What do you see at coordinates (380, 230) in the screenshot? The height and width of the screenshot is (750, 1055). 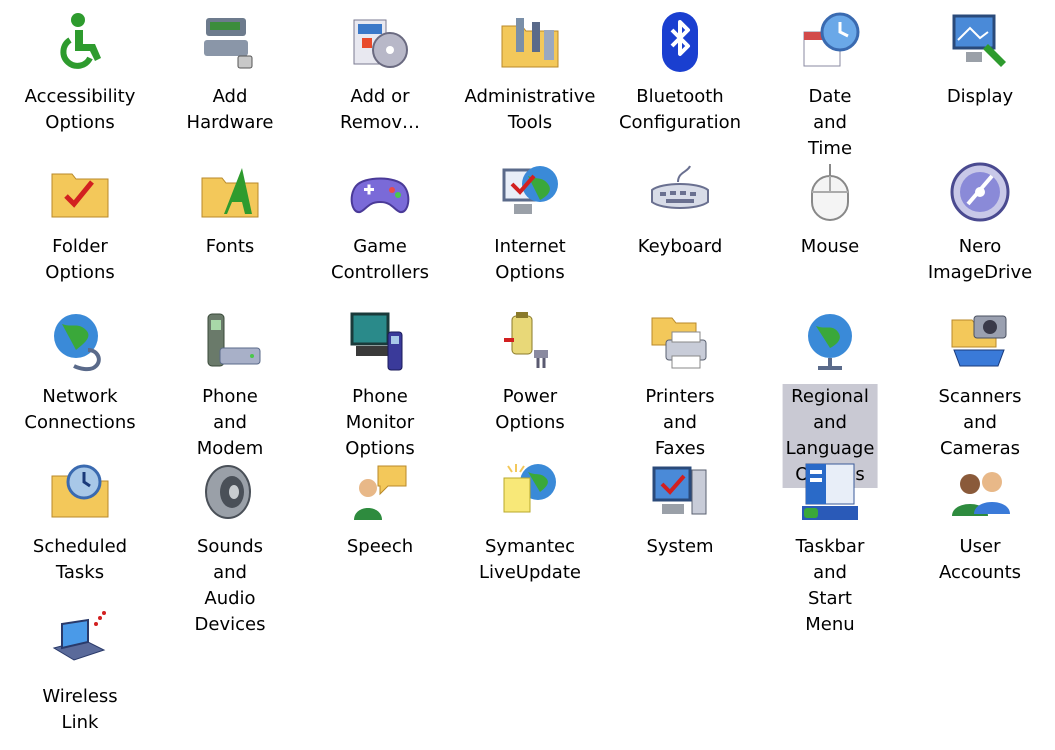 I see `control-panel-item: Game Controllers` at bounding box center [380, 230].